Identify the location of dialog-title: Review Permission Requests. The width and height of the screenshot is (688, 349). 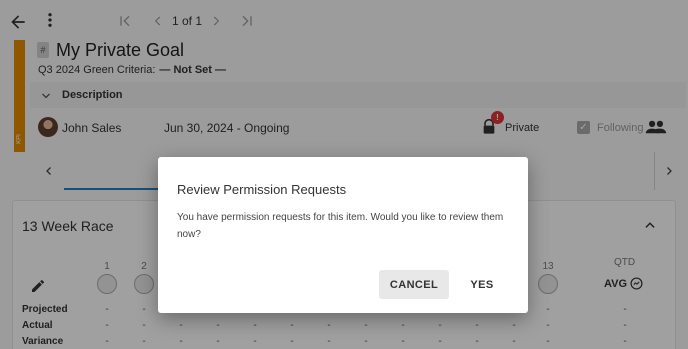
(262, 189).